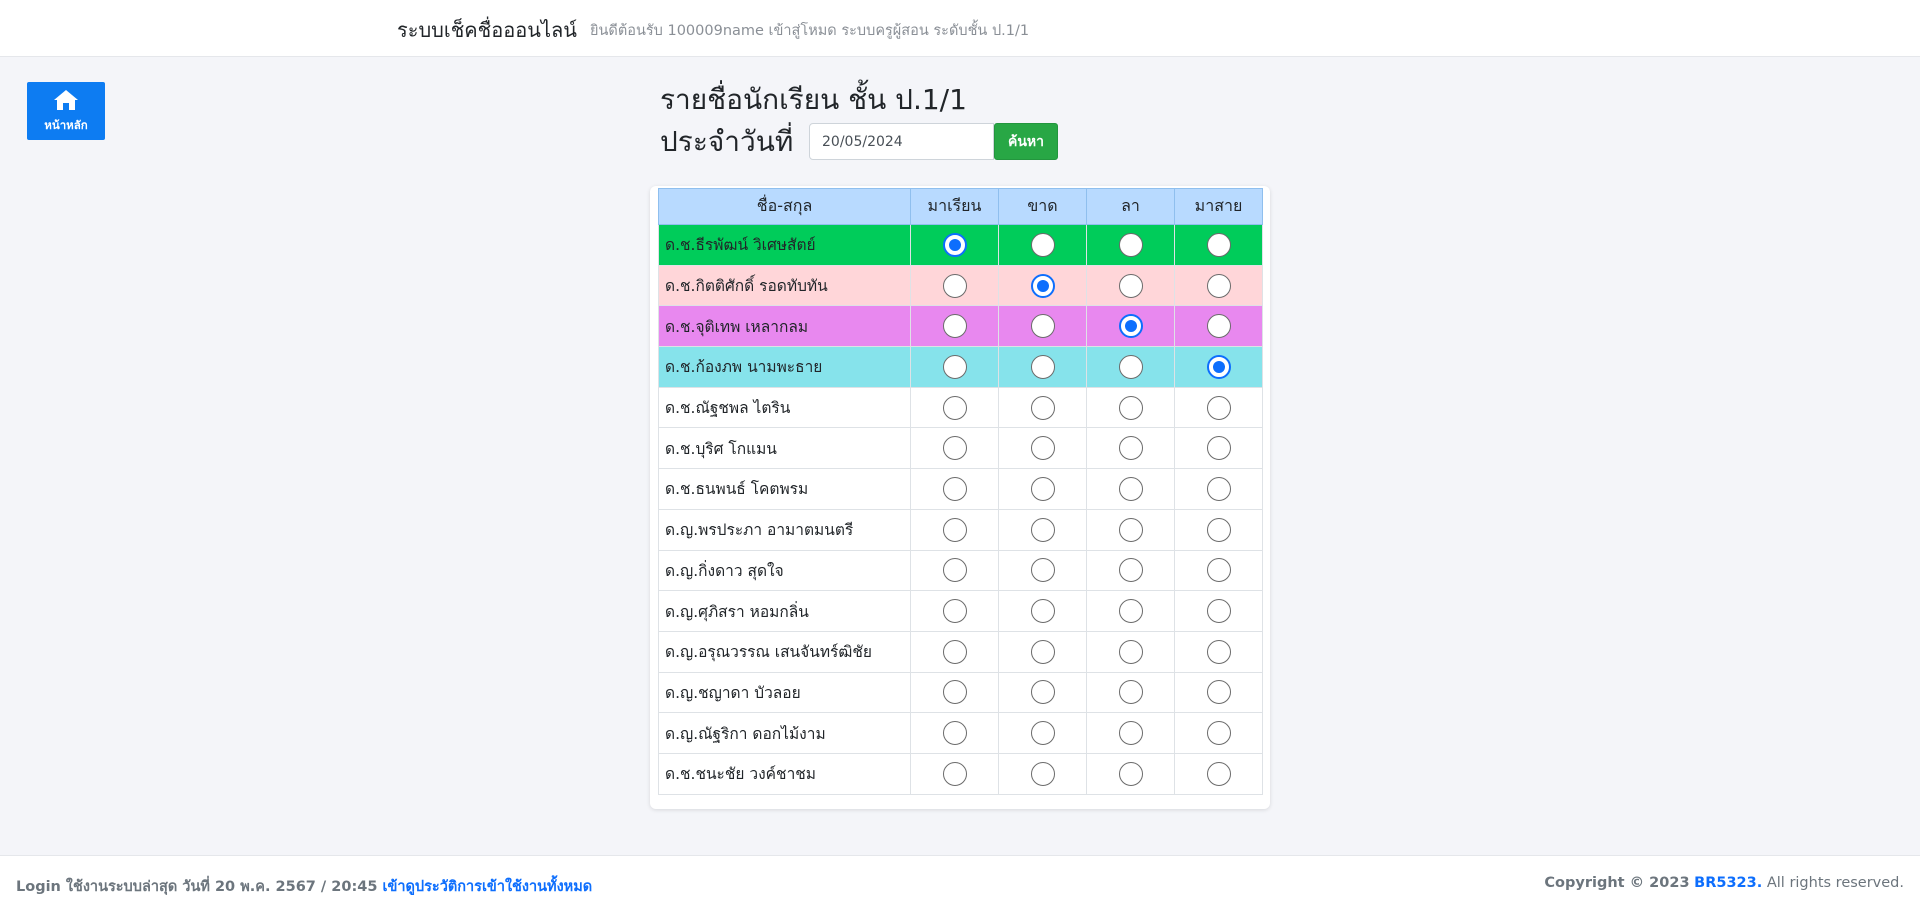 This screenshot has width=1920, height=911. Describe the element at coordinates (784, 570) in the screenshot. I see `student-name: ด.ญ.กิ่งดาว สุดใจ` at that location.